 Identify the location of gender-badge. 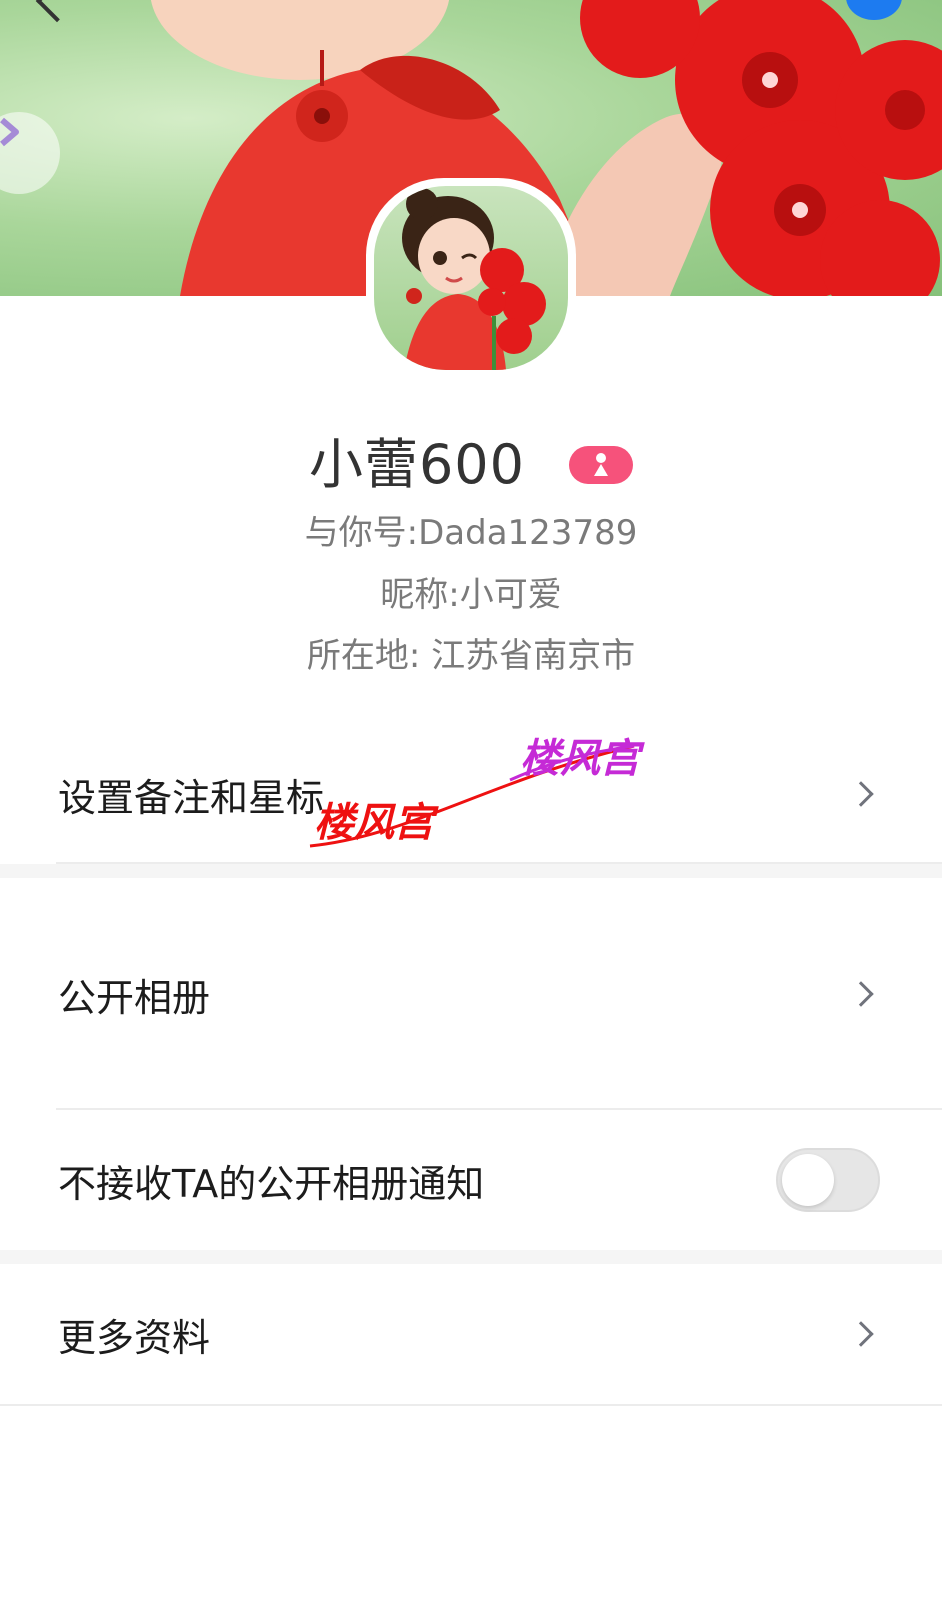
(601, 465).